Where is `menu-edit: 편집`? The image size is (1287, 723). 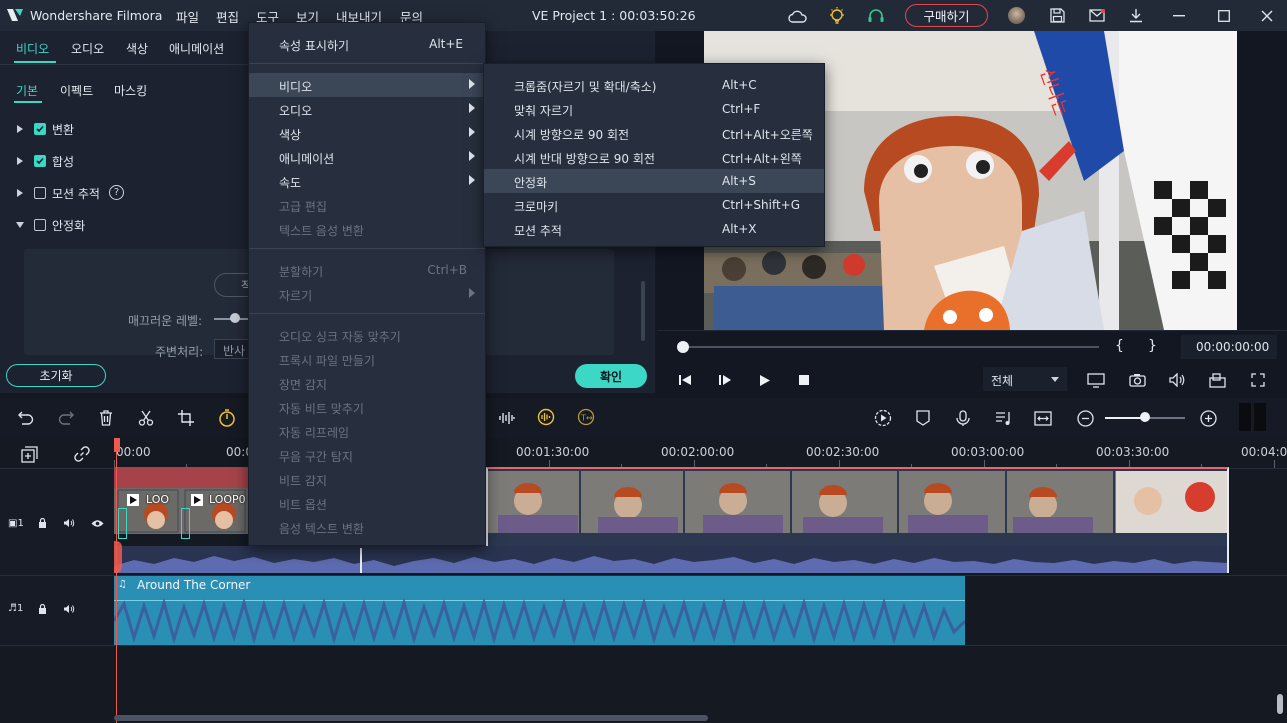
menu-edit: 편집 is located at coordinates (227, 16).